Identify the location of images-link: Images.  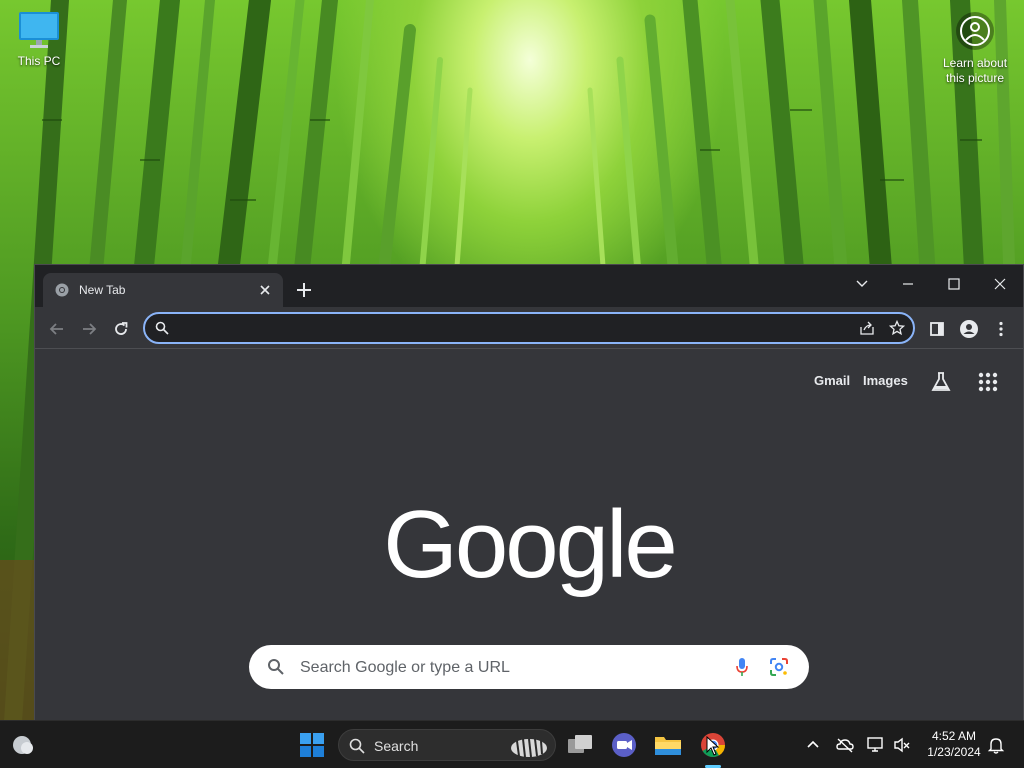
(885, 380).